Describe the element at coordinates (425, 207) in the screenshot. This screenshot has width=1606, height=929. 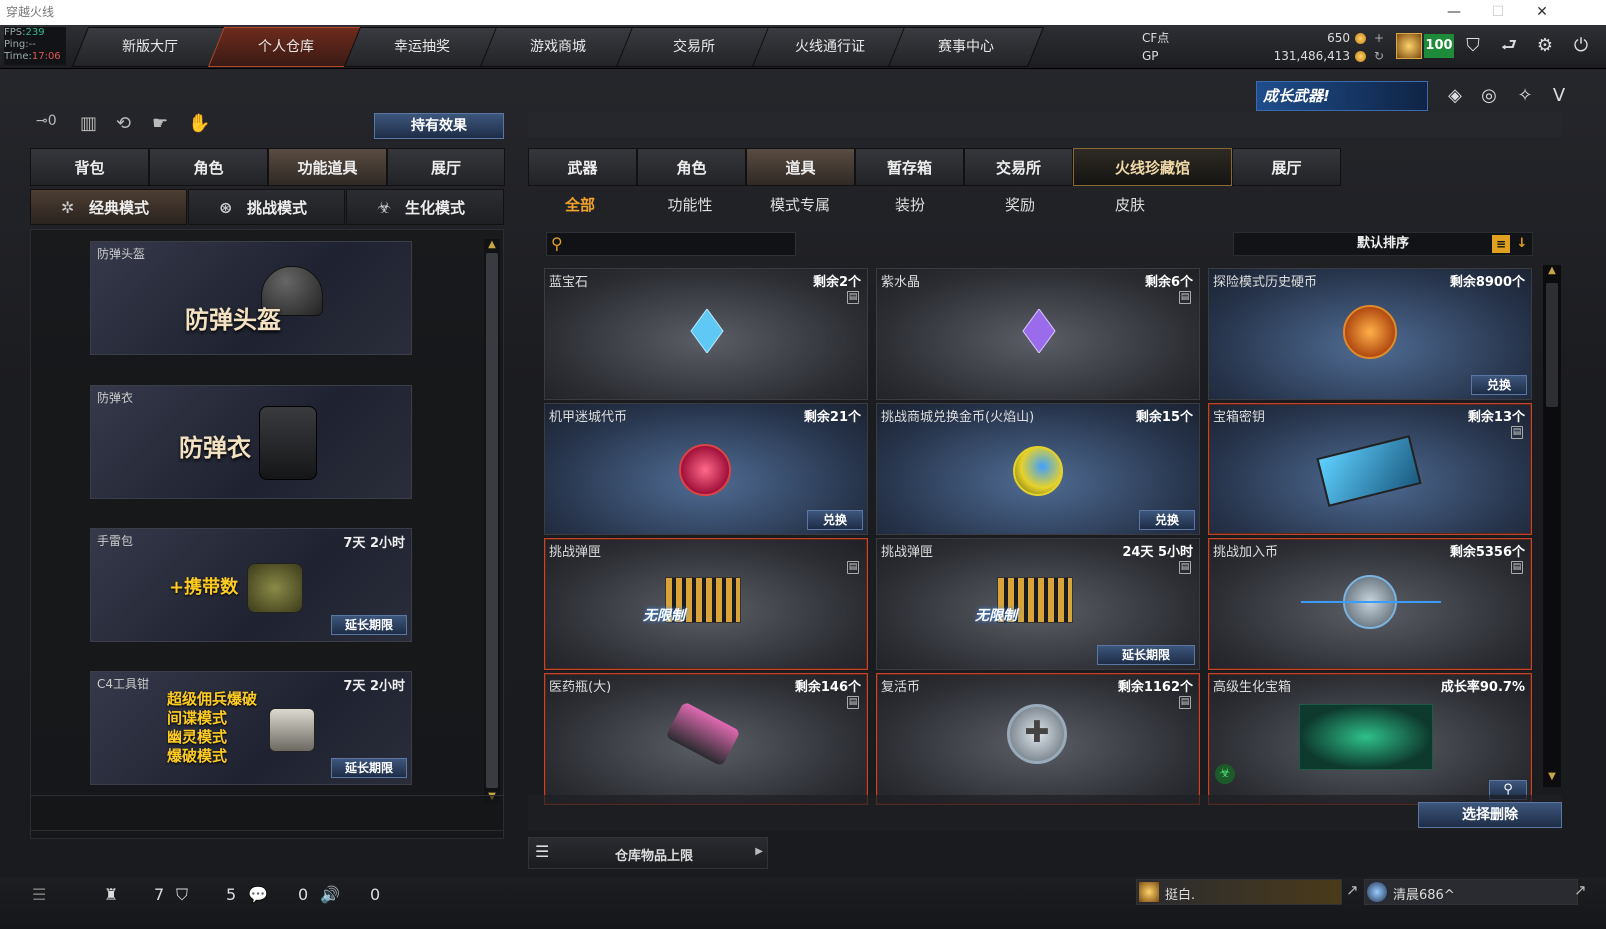
I see `mode-zombie: ☣ 生化模式` at that location.